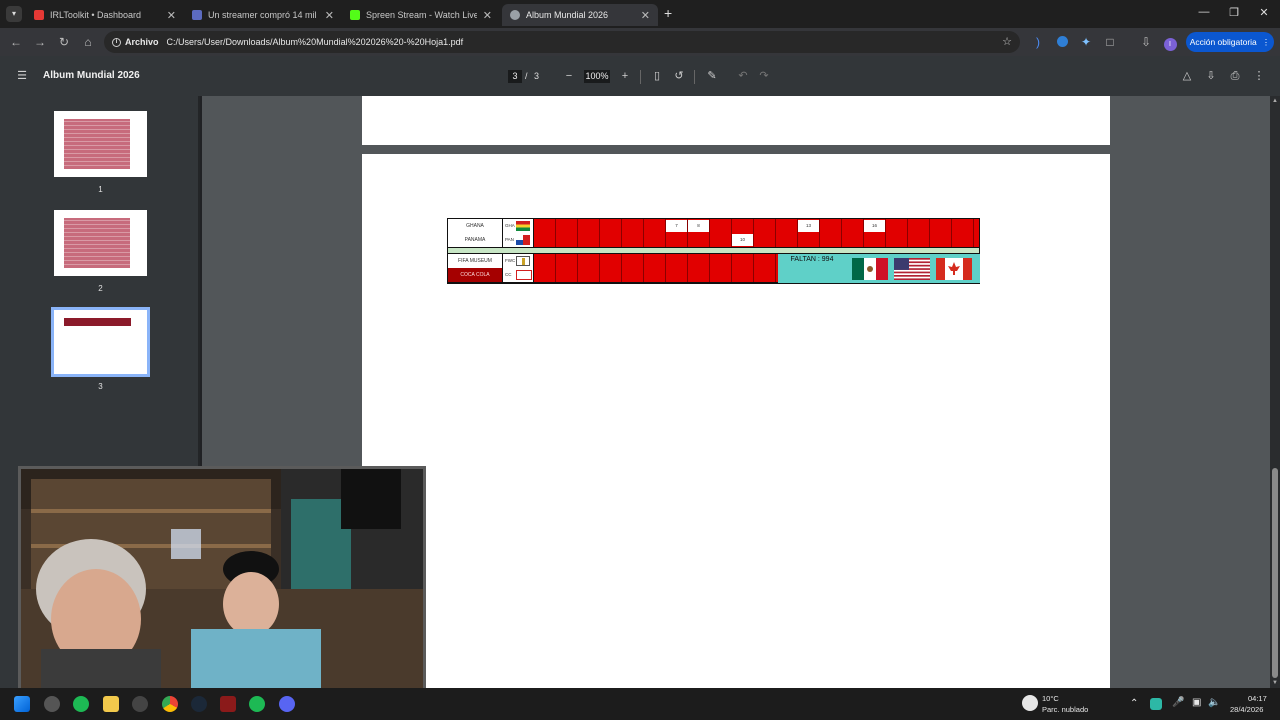 This screenshot has width=1280, height=720. What do you see at coordinates (140, 704) in the screenshot?
I see `4k-downloader-icon` at bounding box center [140, 704].